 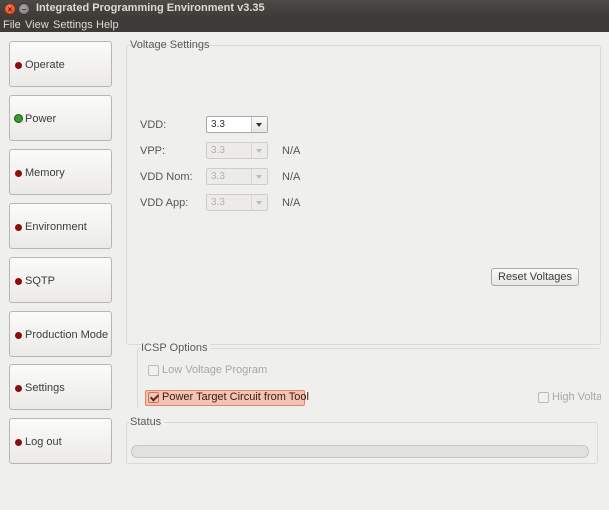 I want to click on menu-help: Help, so click(x=107, y=25).